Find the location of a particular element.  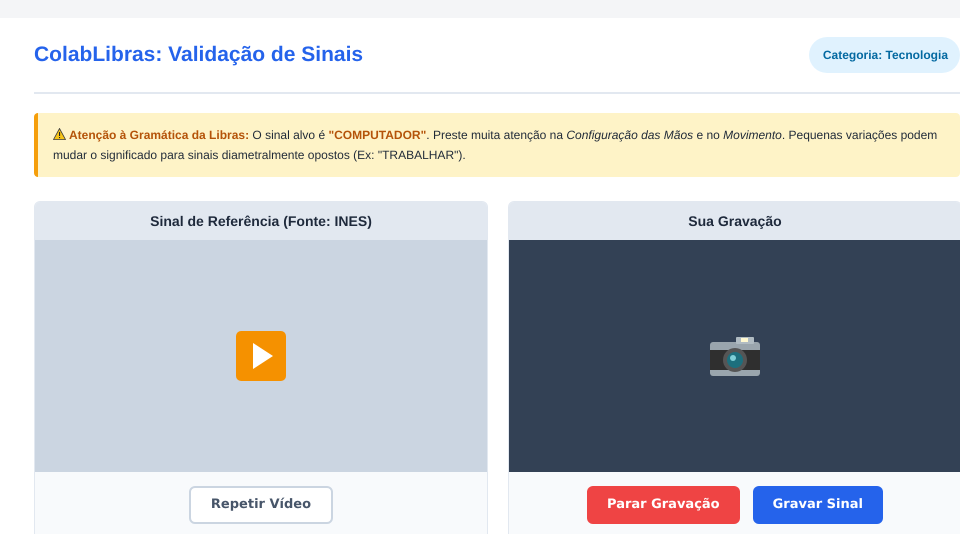

camera-icon is located at coordinates (735, 356).